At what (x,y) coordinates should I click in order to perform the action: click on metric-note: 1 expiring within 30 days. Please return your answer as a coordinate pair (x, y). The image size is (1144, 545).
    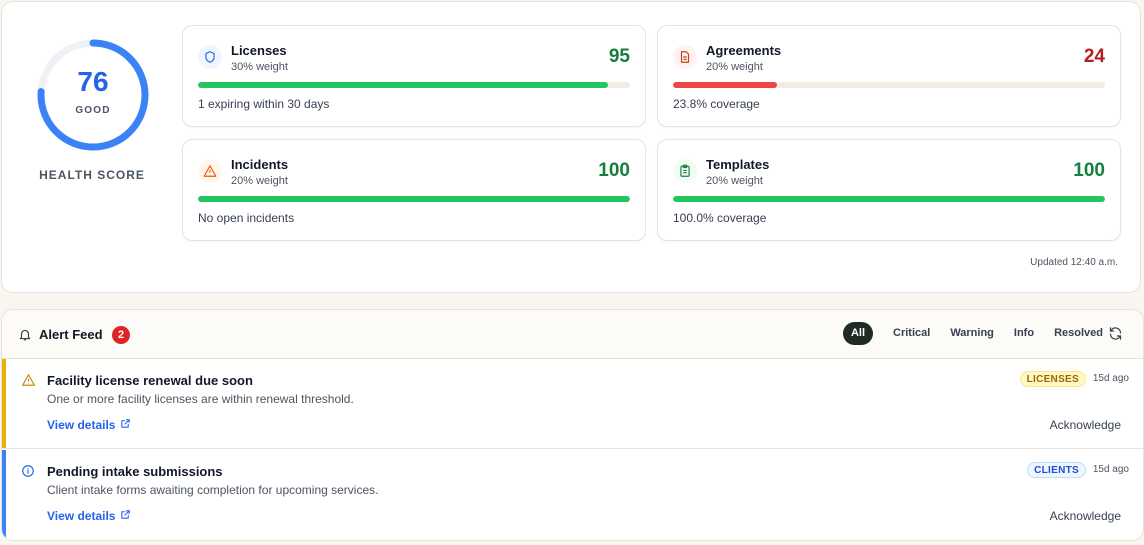
    Looking at the image, I should click on (264, 104).